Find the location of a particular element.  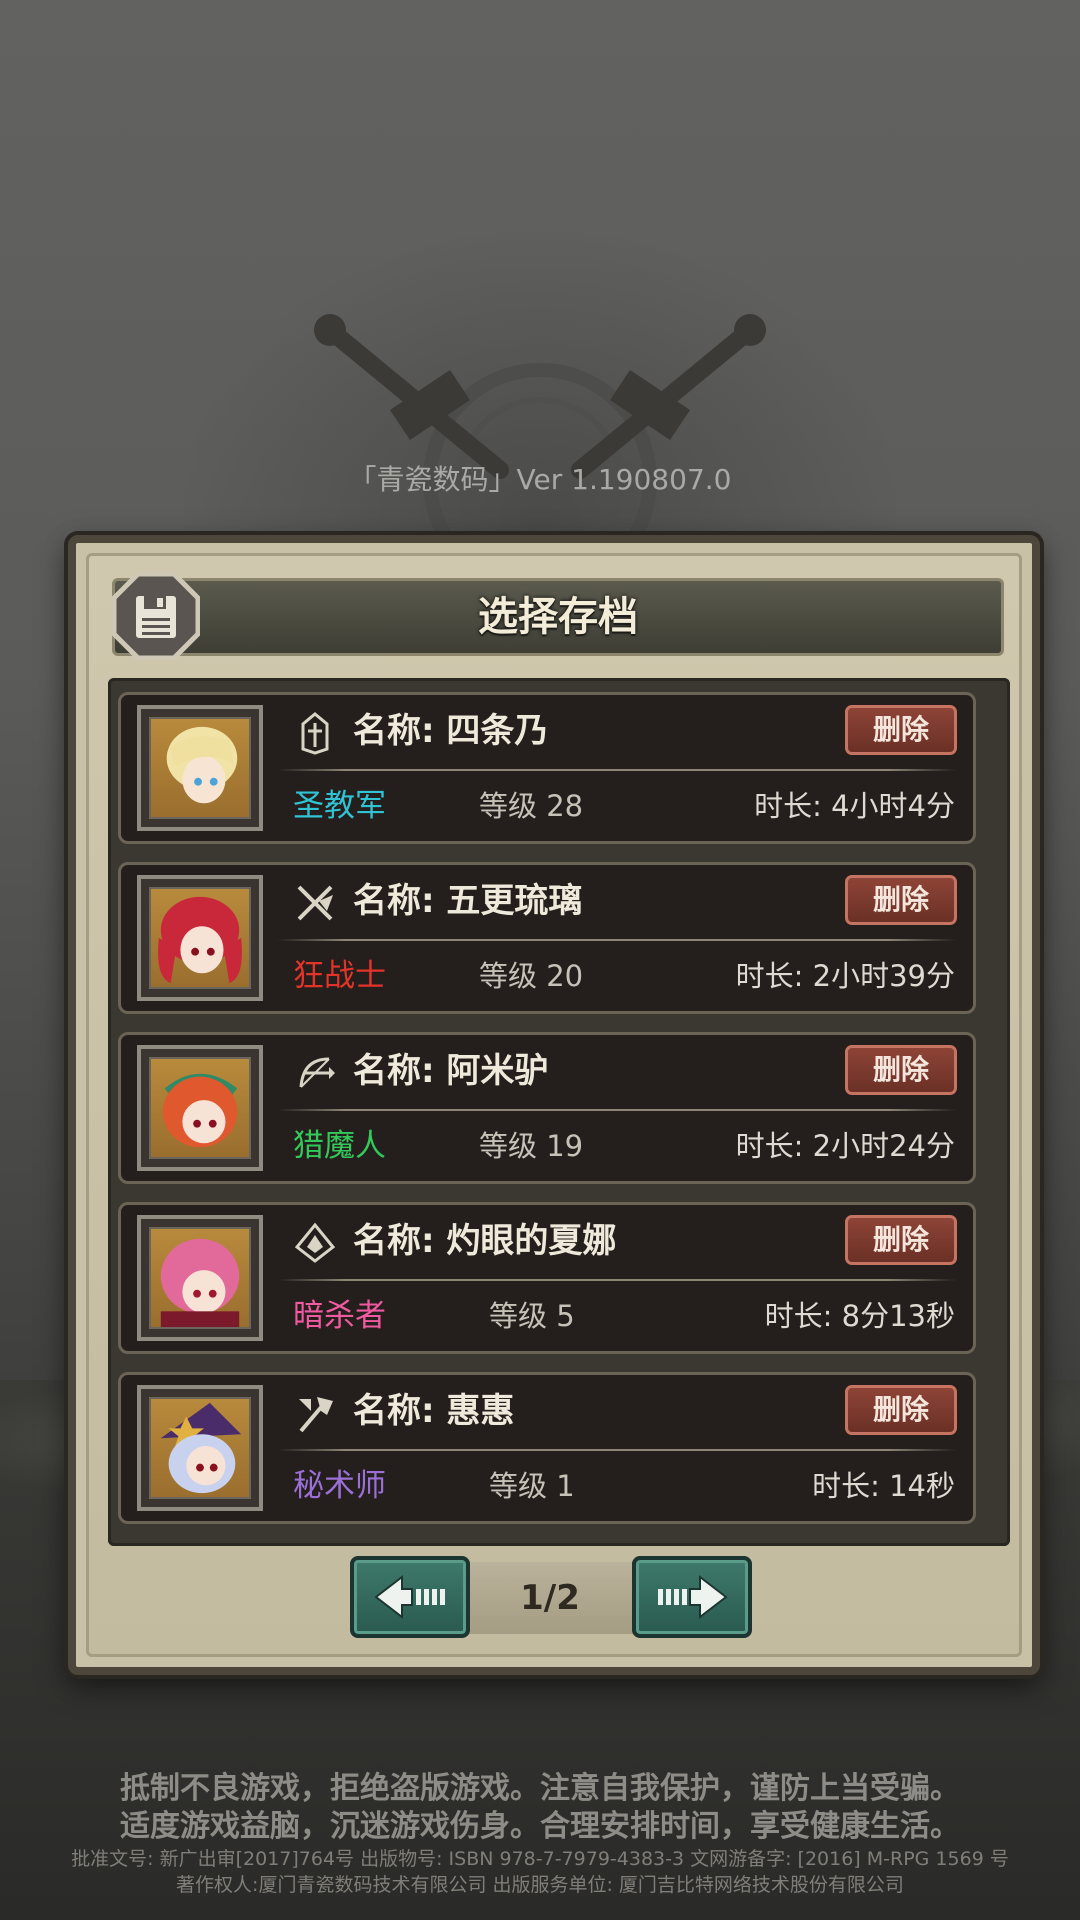

next-page-button is located at coordinates (692, 1597).